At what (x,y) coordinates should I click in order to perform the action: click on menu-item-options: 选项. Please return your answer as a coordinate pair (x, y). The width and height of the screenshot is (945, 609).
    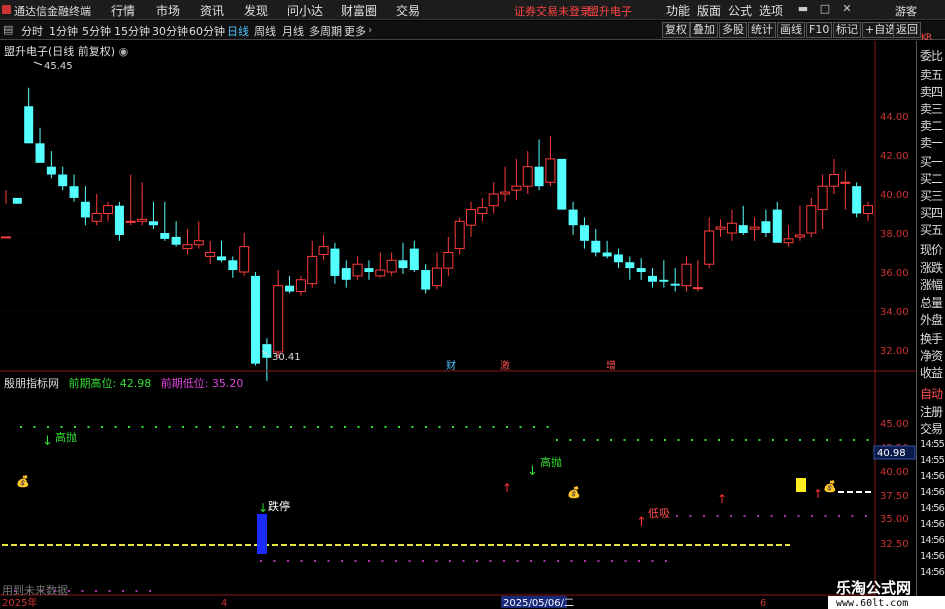
    Looking at the image, I should click on (771, 10).